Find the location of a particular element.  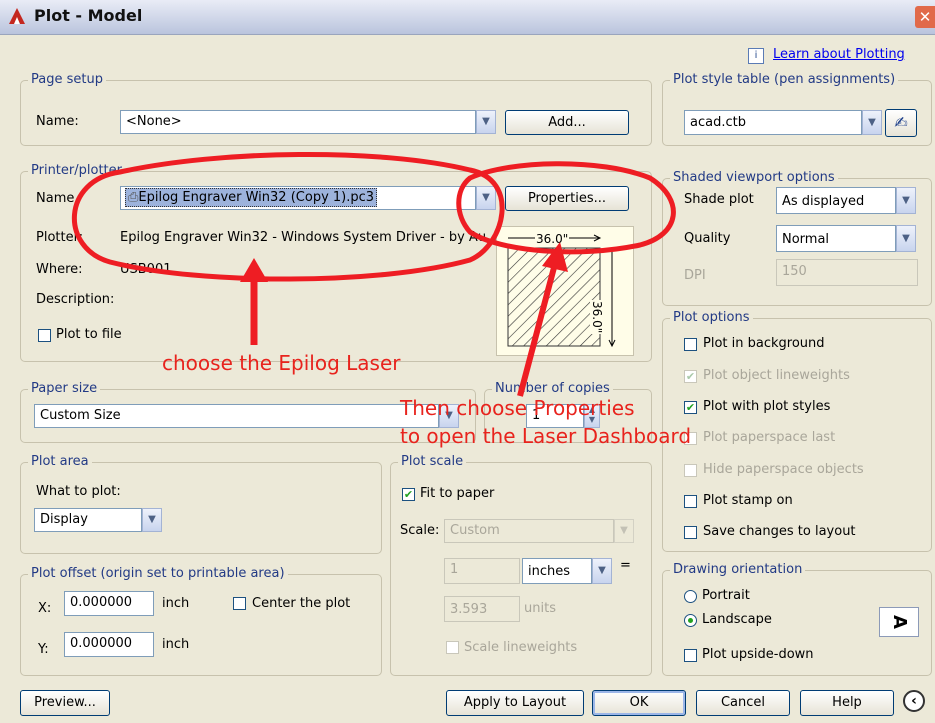

annotation-properties-line2: to open the Laser Dashboard is located at coordinates (546, 436).